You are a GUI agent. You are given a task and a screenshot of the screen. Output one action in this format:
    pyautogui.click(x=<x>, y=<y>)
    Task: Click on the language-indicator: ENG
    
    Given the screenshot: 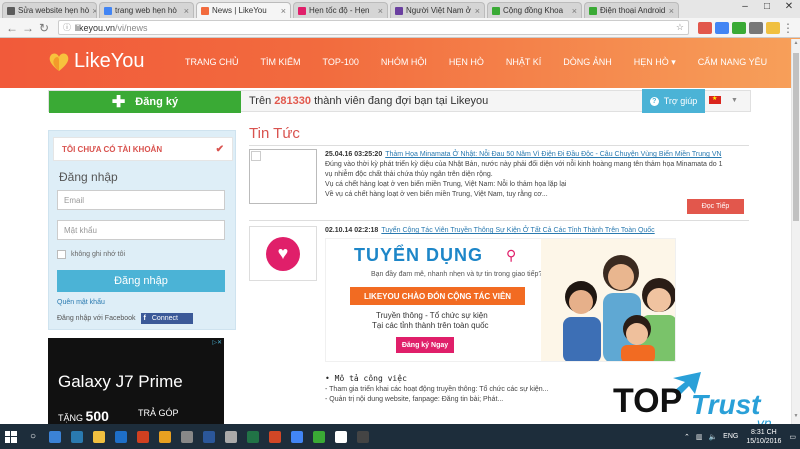 What is the action you would take?
    pyautogui.click(x=730, y=436)
    